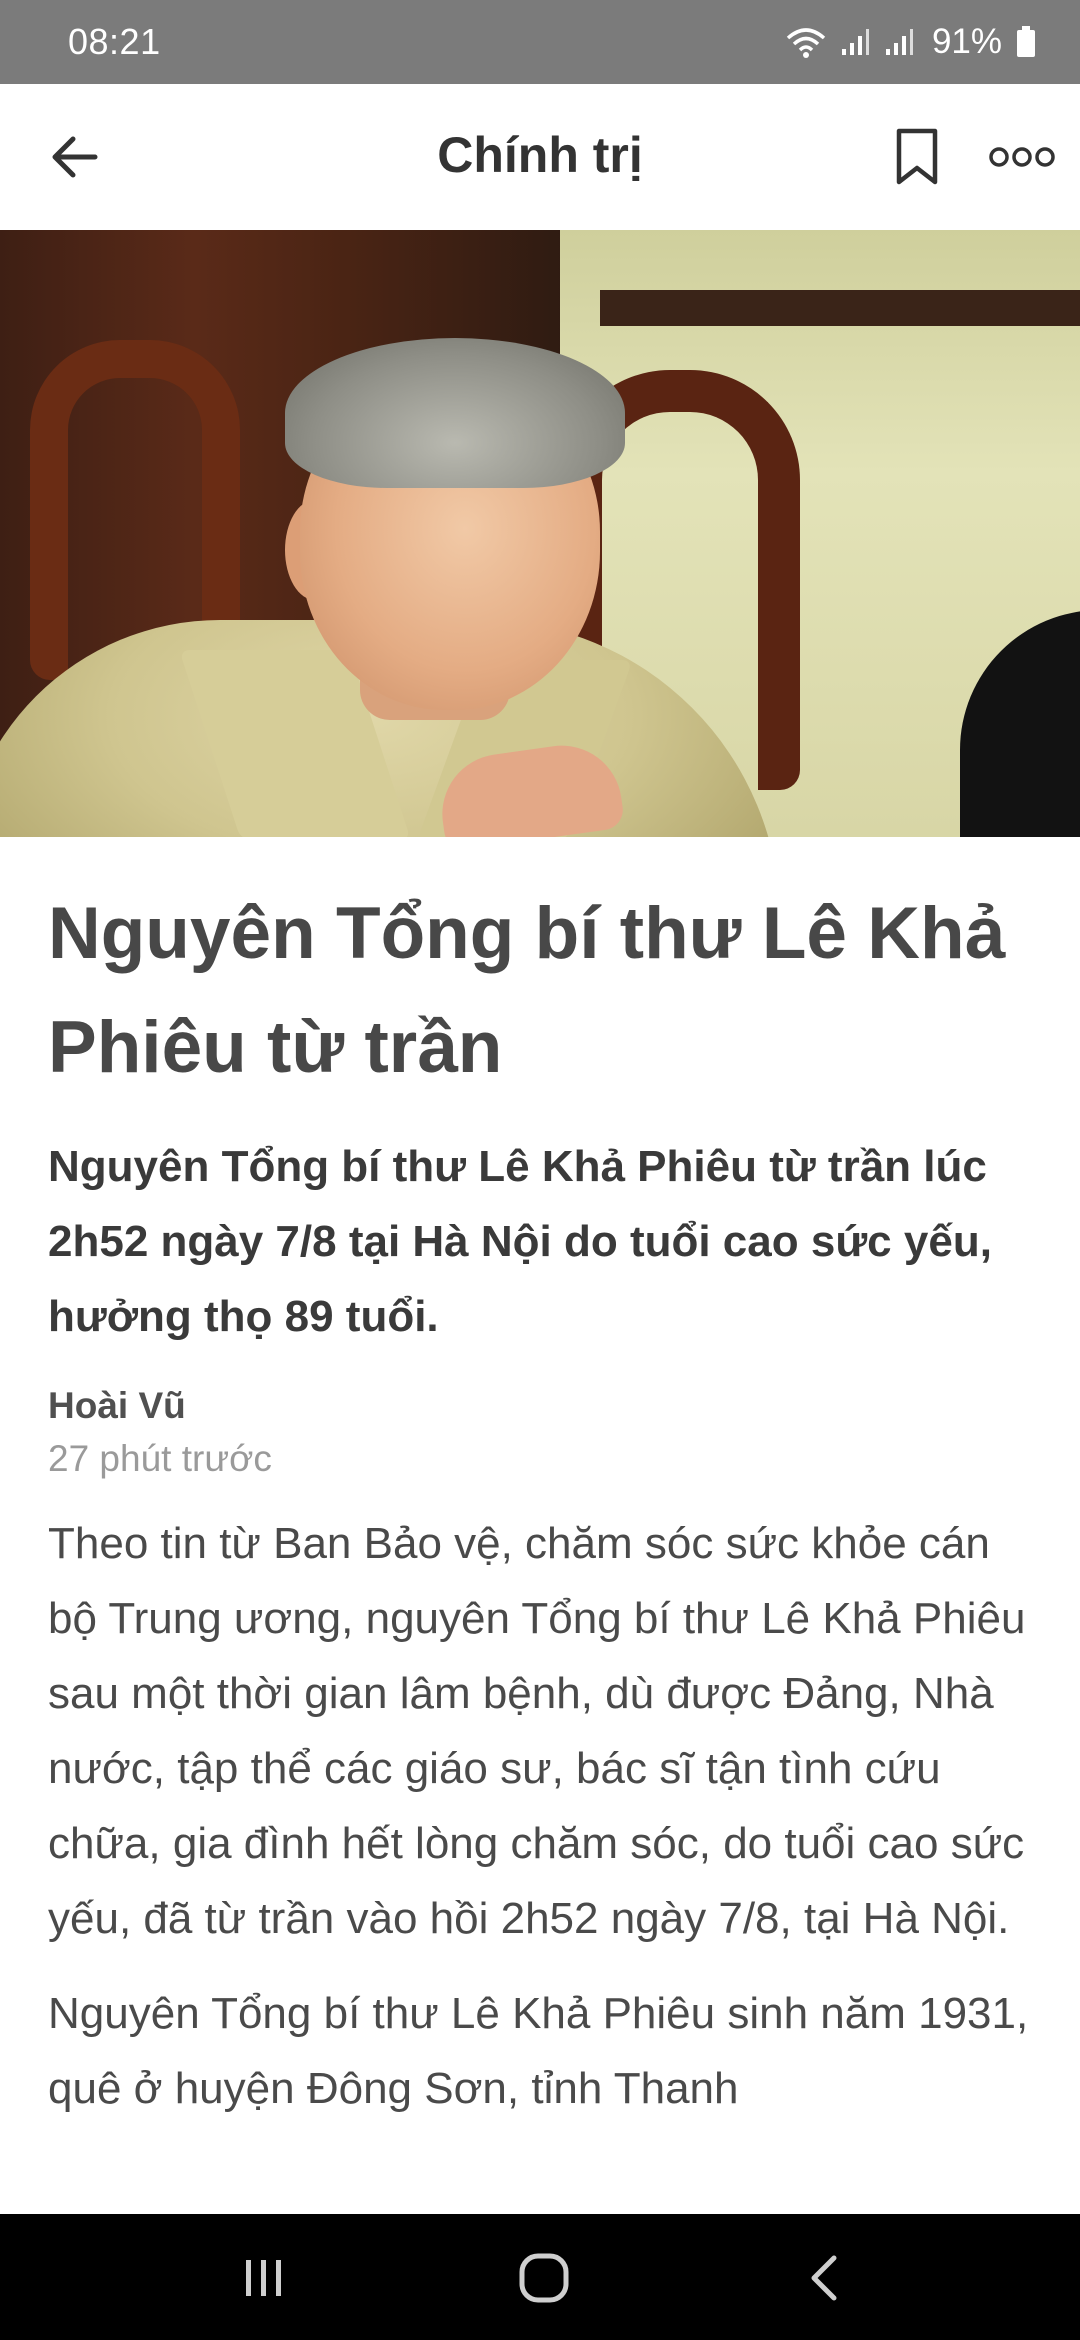 This screenshot has width=1080, height=2340. Describe the element at coordinates (966, 41) in the screenshot. I see `battery-percent: 91%` at that location.